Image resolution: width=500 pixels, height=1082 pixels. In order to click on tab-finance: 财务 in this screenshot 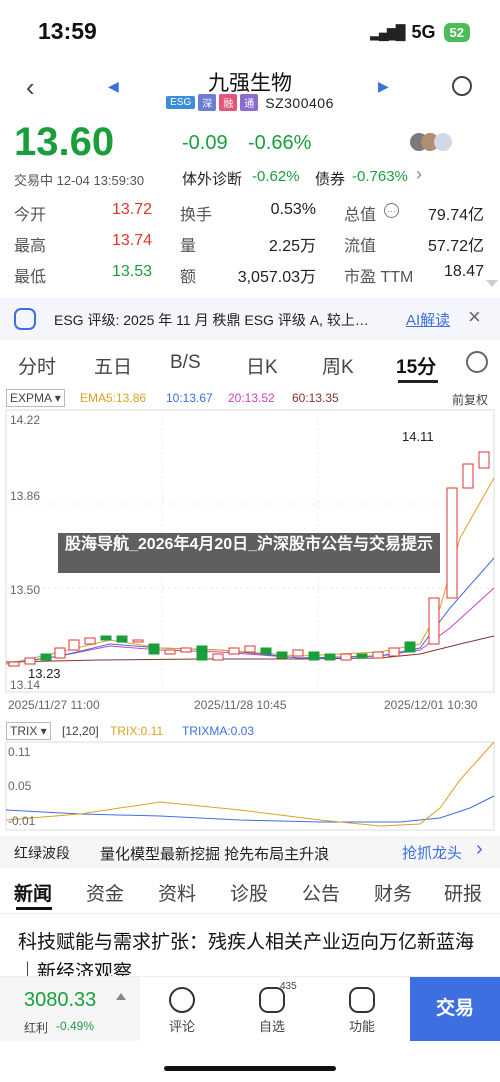, I will do `click(393, 892)`.